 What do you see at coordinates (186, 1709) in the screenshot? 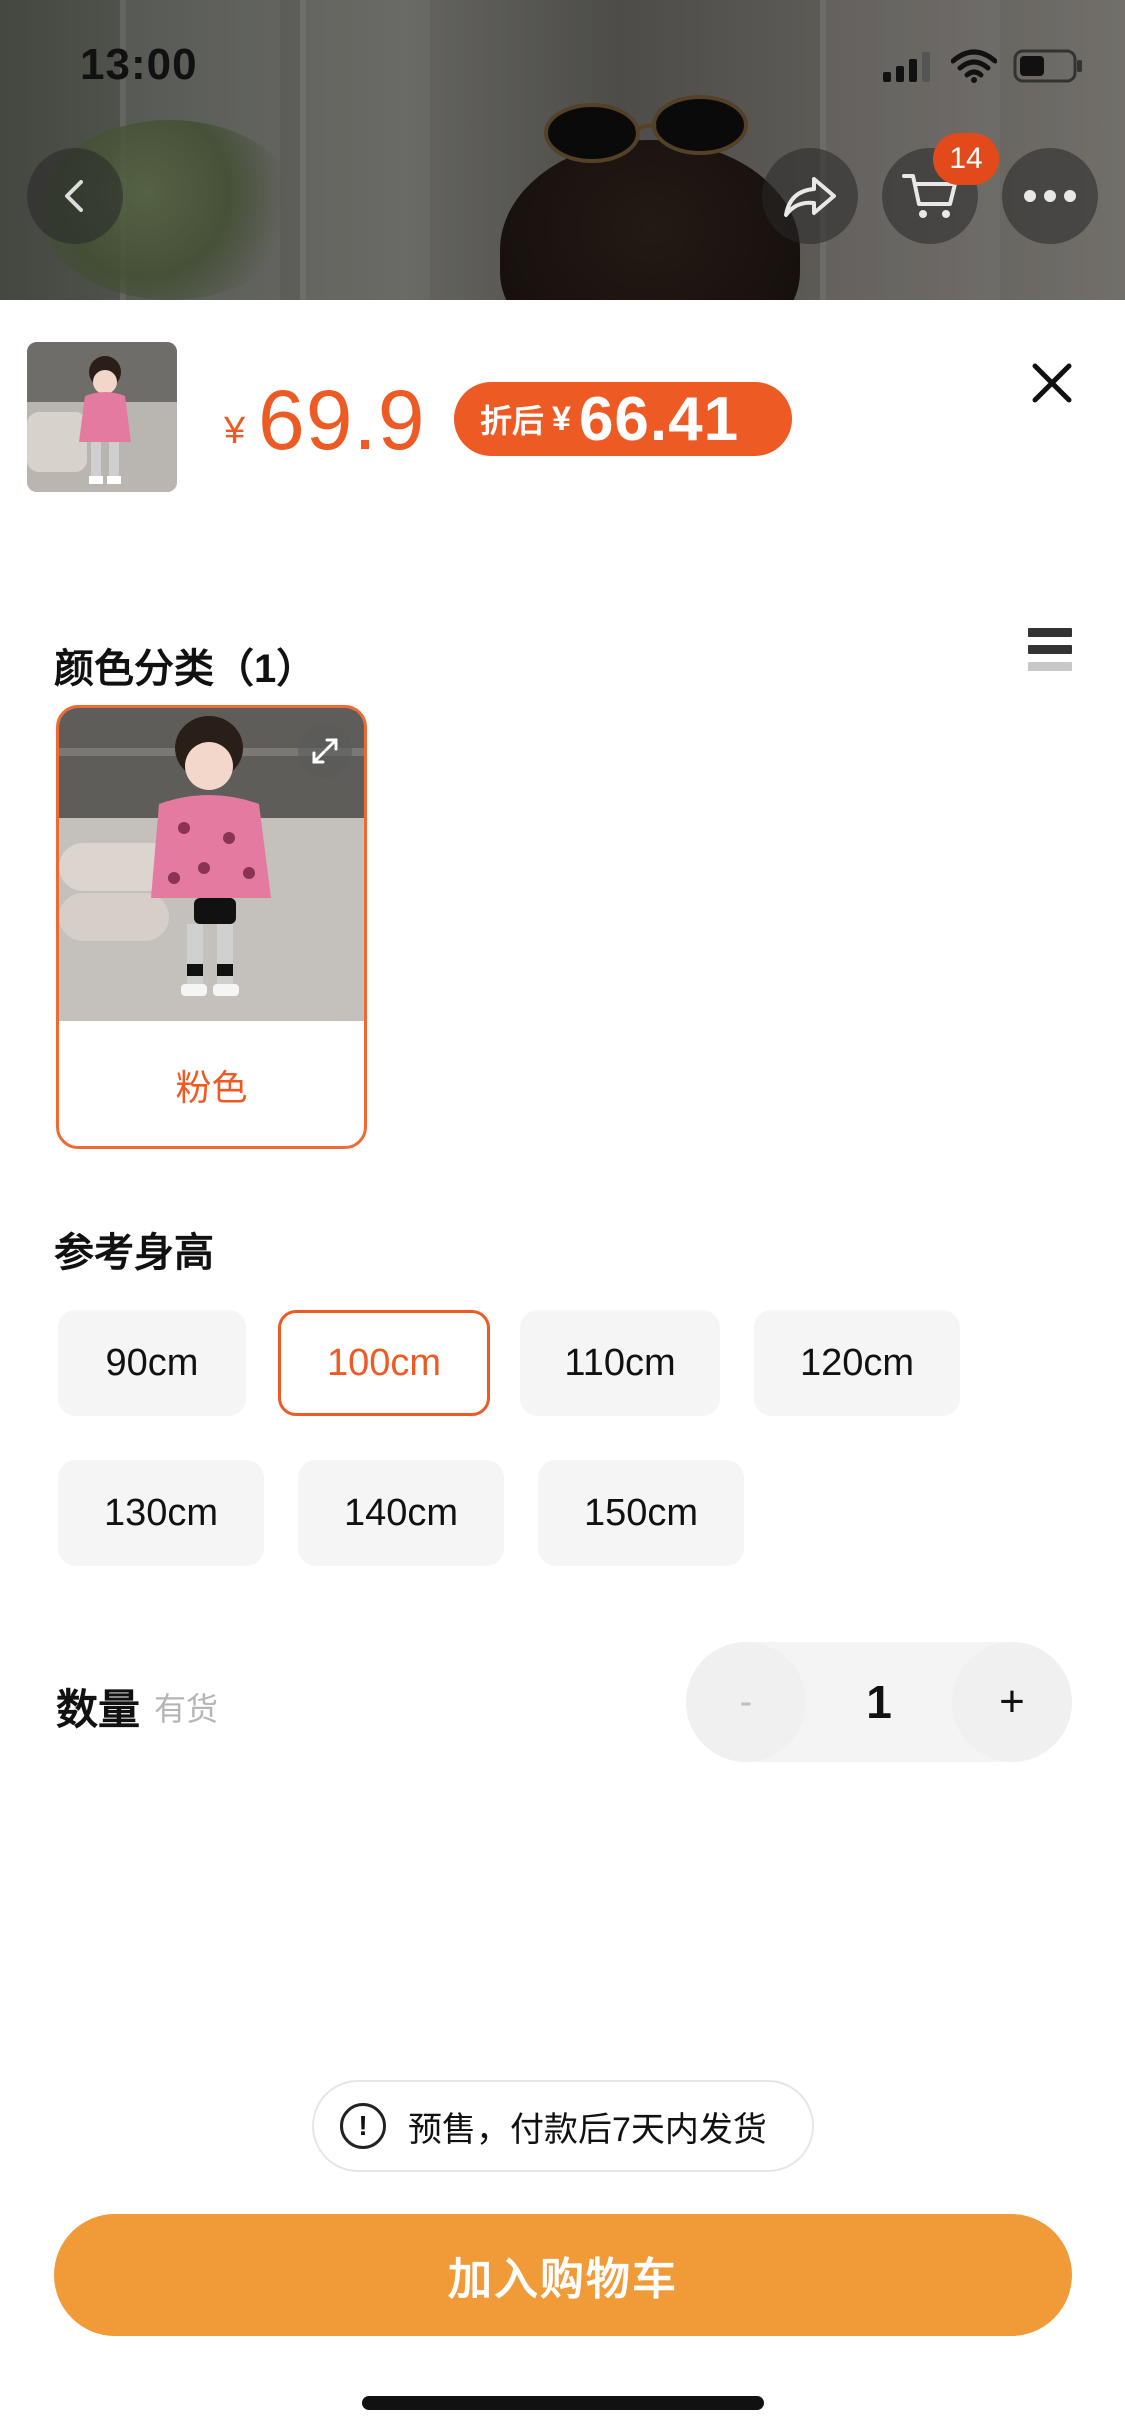
I see `stock-status: 有货` at bounding box center [186, 1709].